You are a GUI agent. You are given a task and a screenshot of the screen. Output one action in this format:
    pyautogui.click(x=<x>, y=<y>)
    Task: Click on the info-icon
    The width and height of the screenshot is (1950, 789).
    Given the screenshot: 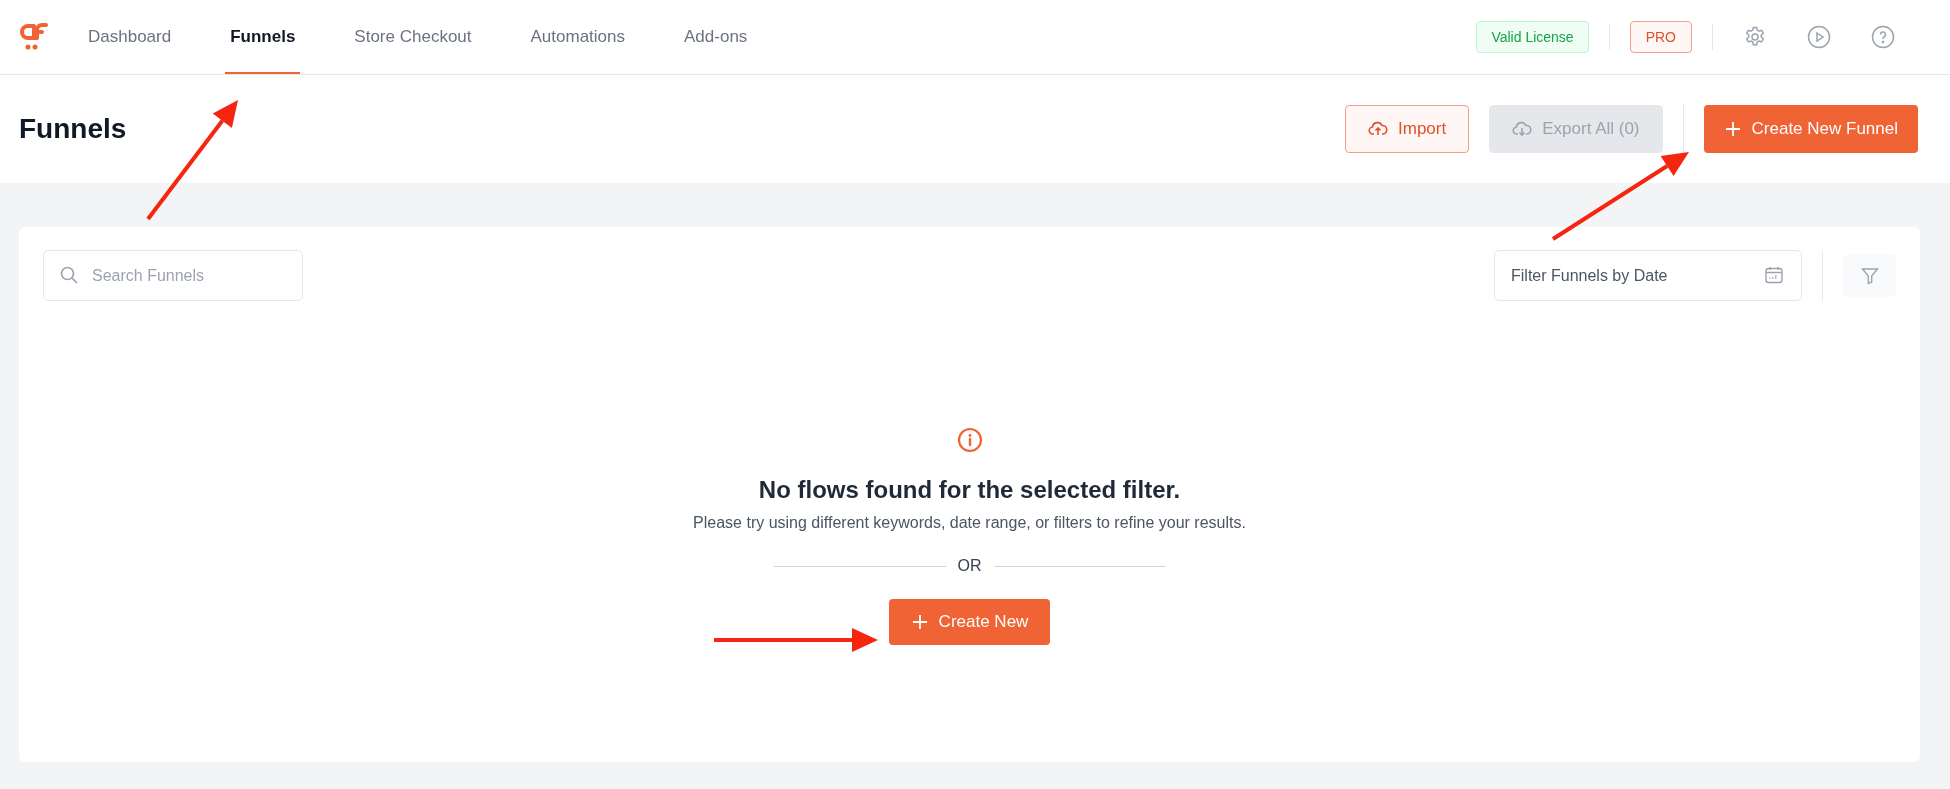 What is the action you would take?
    pyautogui.click(x=969, y=440)
    